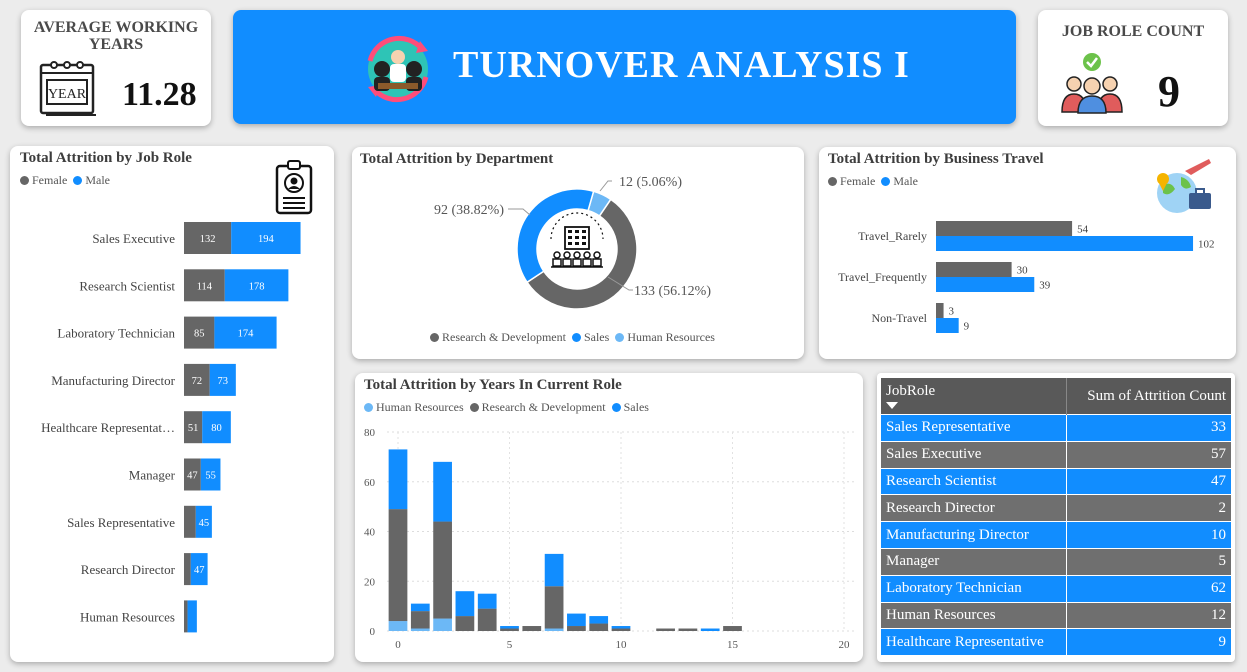 This screenshot has width=1247, height=672. Describe the element at coordinates (152, 475) in the screenshot. I see `category-label: Manager` at that location.